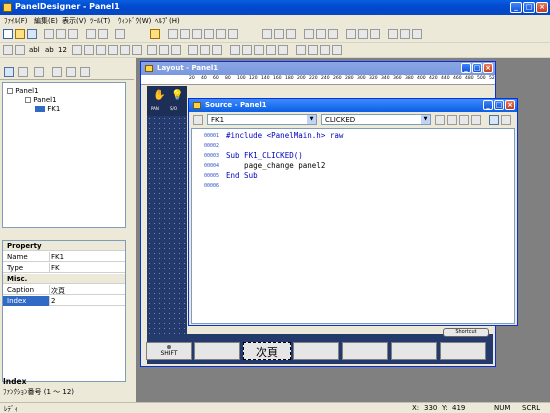  I want to click on source-close-button: ×, so click(510, 105).